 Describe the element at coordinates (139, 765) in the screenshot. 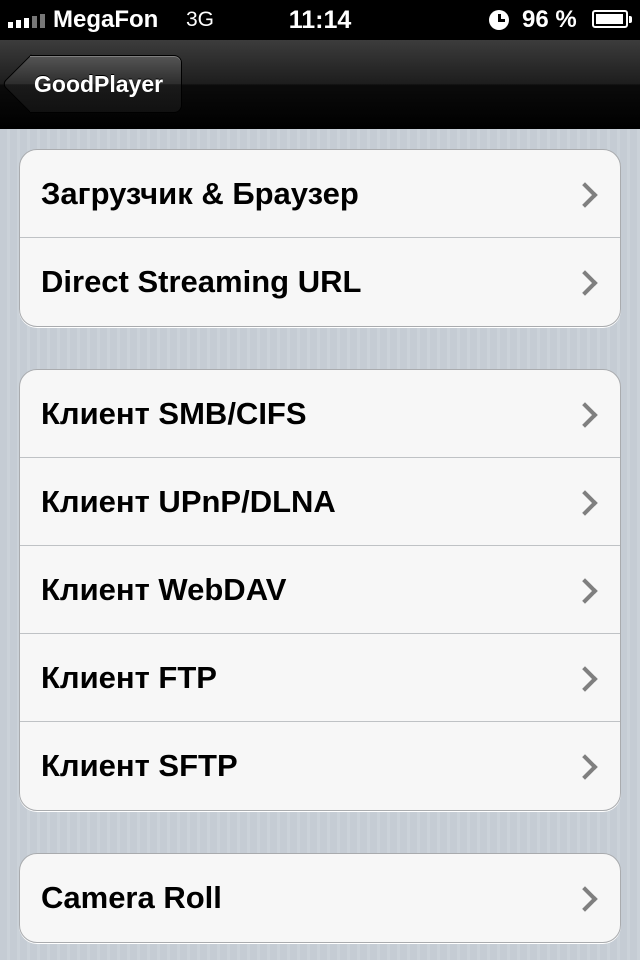

I see `list-item-label: Клиент SFTP` at that location.